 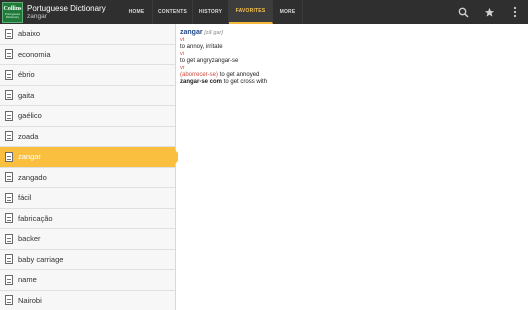 I want to click on part-of-speech: vr, so click(x=182, y=68).